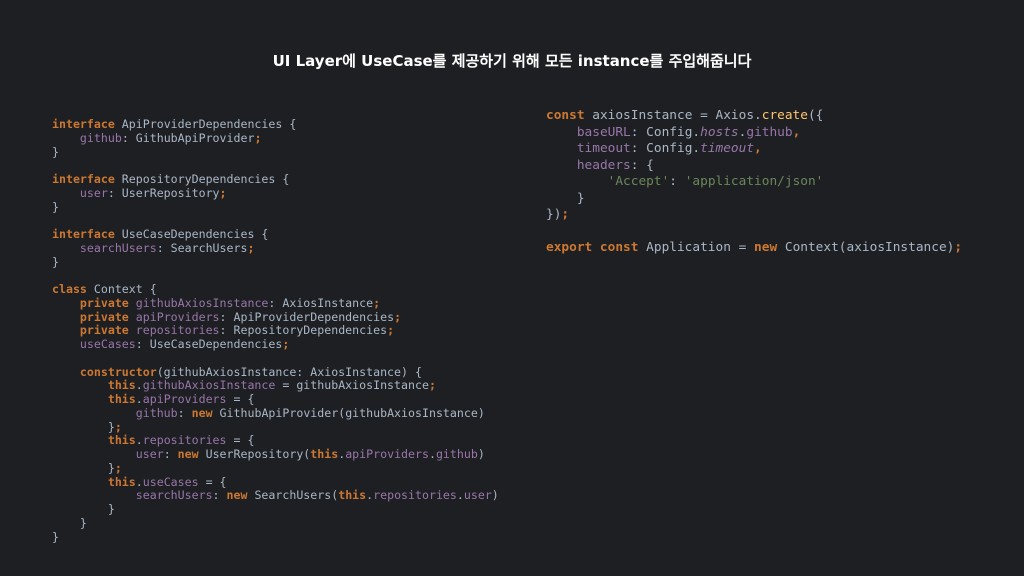  What do you see at coordinates (202, 247) in the screenshot?
I see `code-token: : SearchUsers` at bounding box center [202, 247].